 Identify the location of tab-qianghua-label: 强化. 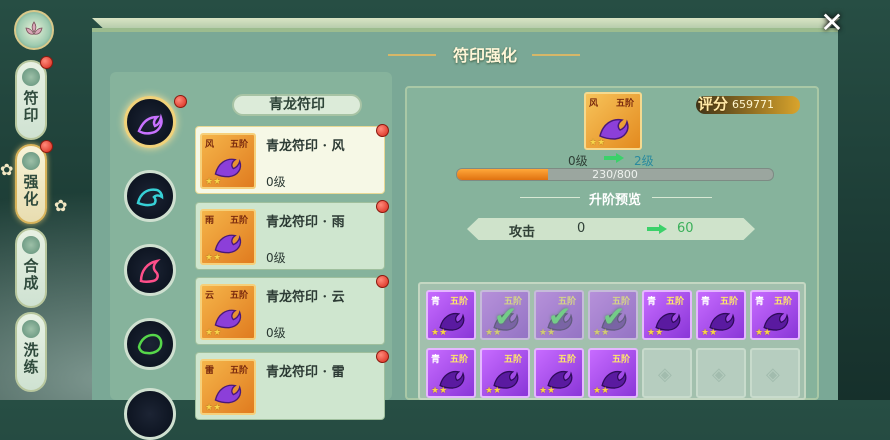
(30, 191).